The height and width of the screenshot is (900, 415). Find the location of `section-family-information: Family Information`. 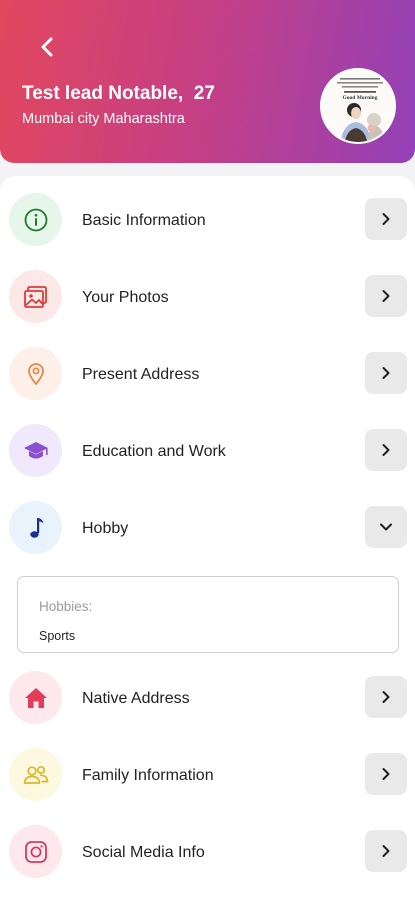

section-family-information: Family Information is located at coordinates (207, 779).